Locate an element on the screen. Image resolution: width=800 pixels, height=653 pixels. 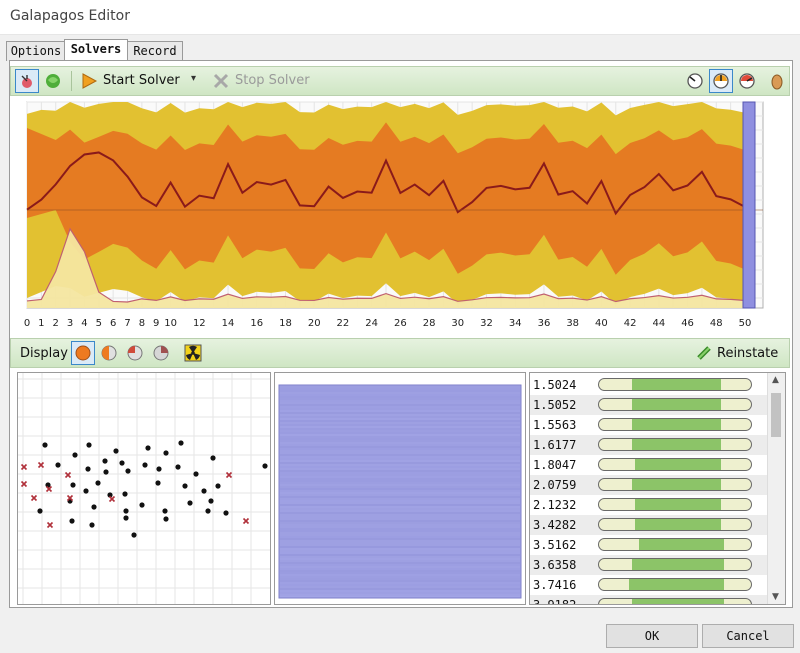
x-tick-label: 34 is located at coordinates (515, 323).